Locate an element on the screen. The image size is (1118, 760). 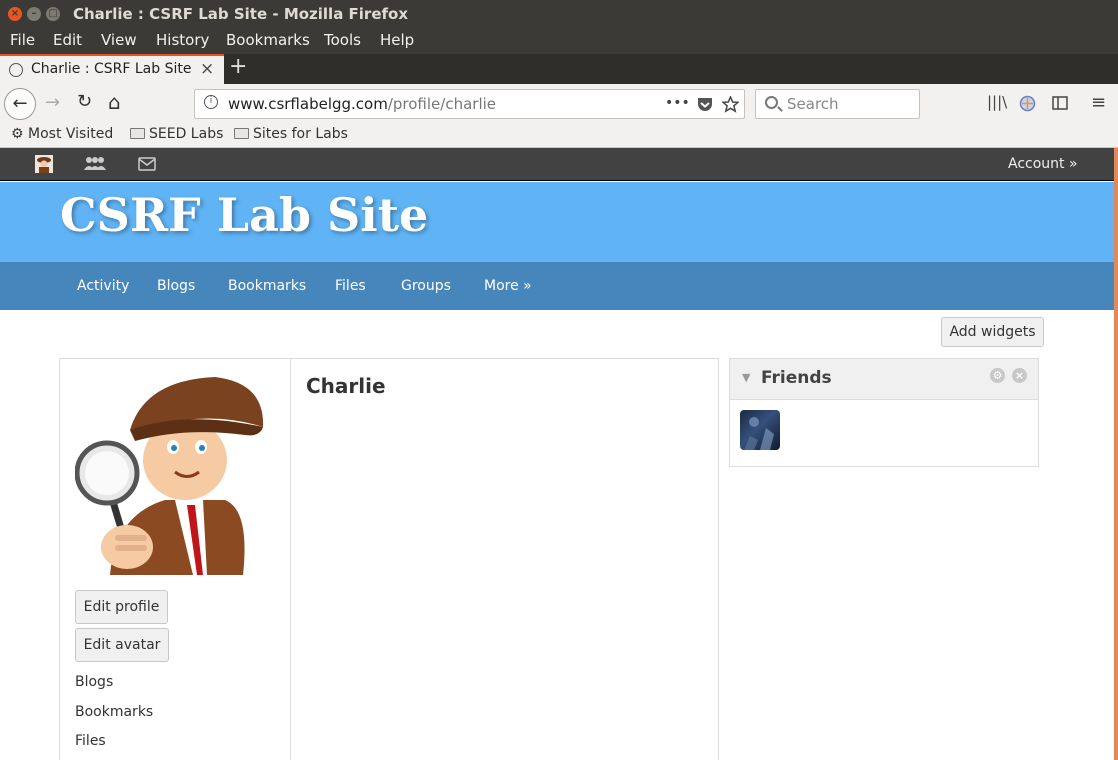
bookmarks-toolbar: ⚙ Most Visited SEED Labs Sites for Labs is located at coordinates (559, 136).